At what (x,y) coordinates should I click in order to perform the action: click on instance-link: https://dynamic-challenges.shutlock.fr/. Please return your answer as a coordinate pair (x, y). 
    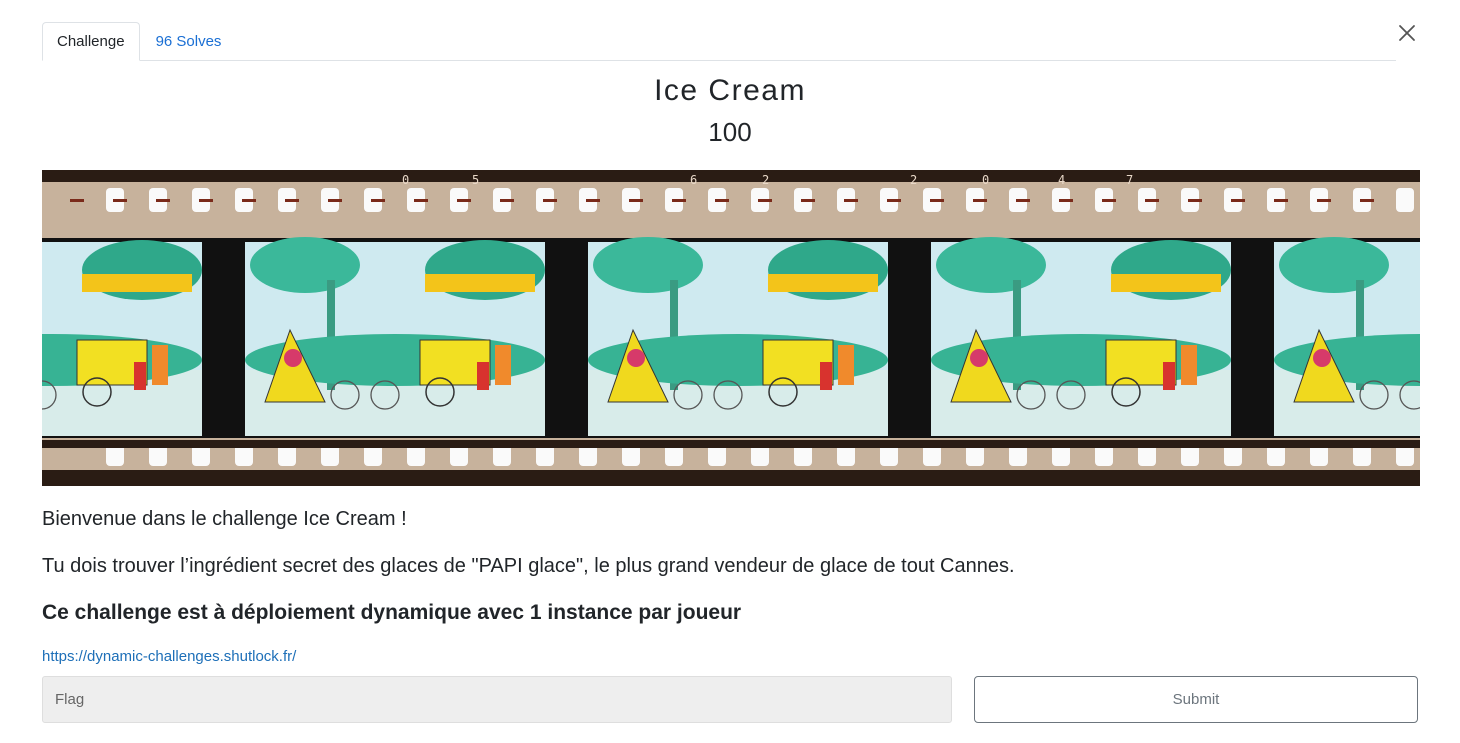
    Looking at the image, I should click on (169, 656).